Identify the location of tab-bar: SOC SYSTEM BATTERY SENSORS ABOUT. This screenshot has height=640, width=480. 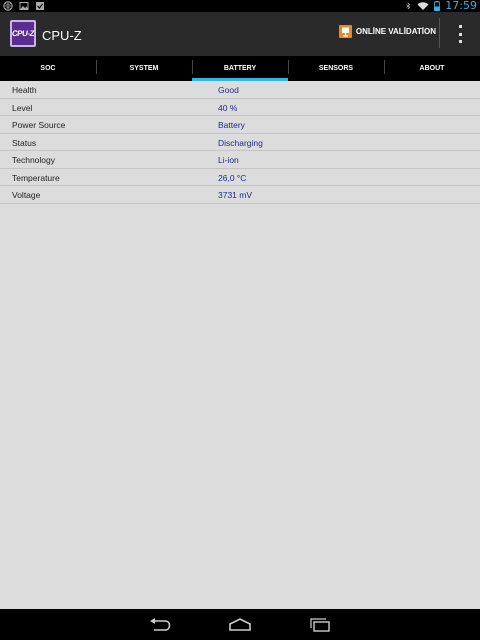
(240, 68).